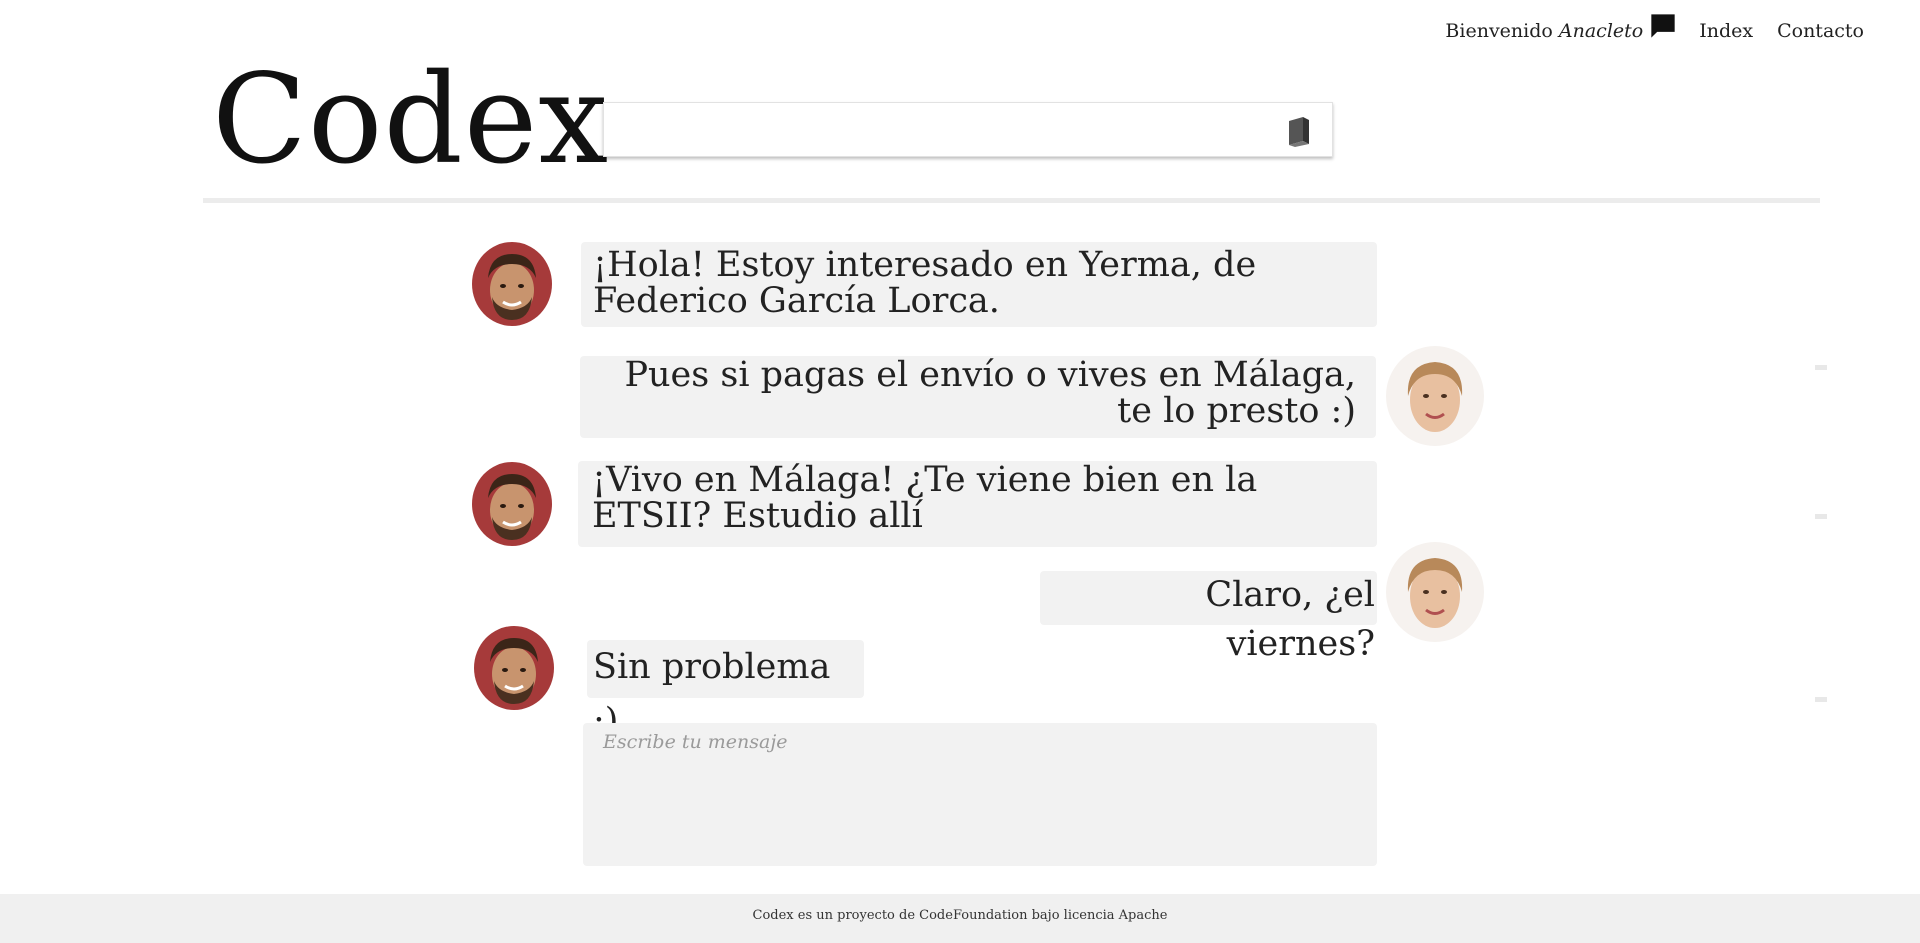  What do you see at coordinates (1011, 200) in the screenshot?
I see `header-divider` at bounding box center [1011, 200].